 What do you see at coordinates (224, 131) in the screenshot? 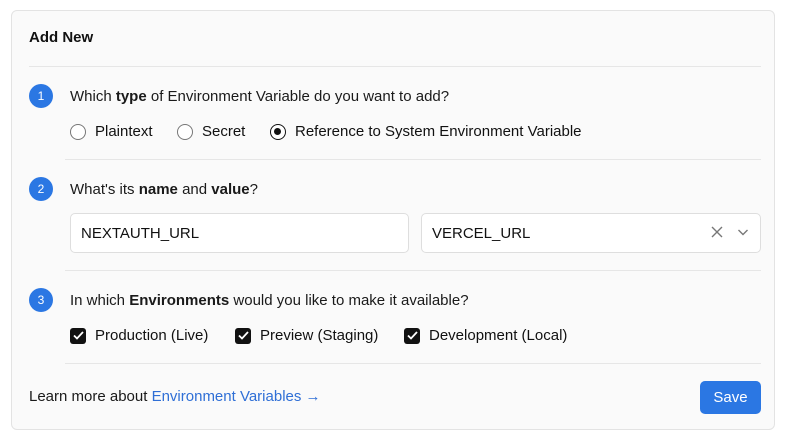
I see `radio-label: Secret` at bounding box center [224, 131].